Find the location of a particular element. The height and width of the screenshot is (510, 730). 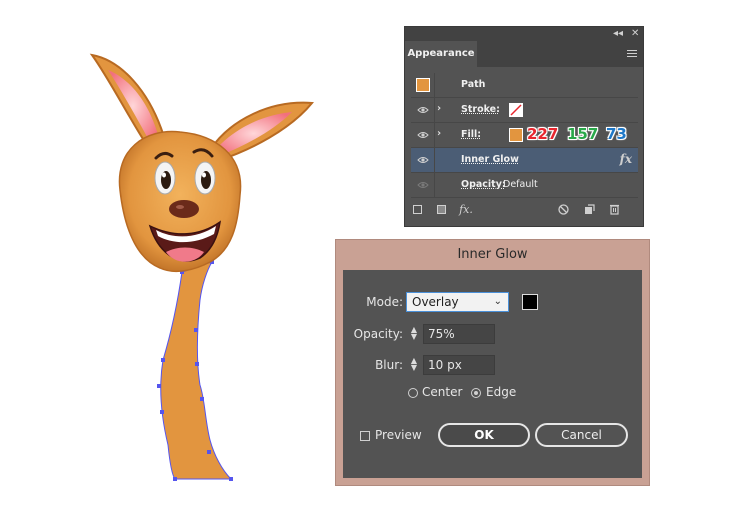

stroke-none-swatch is located at coordinates (516, 110).